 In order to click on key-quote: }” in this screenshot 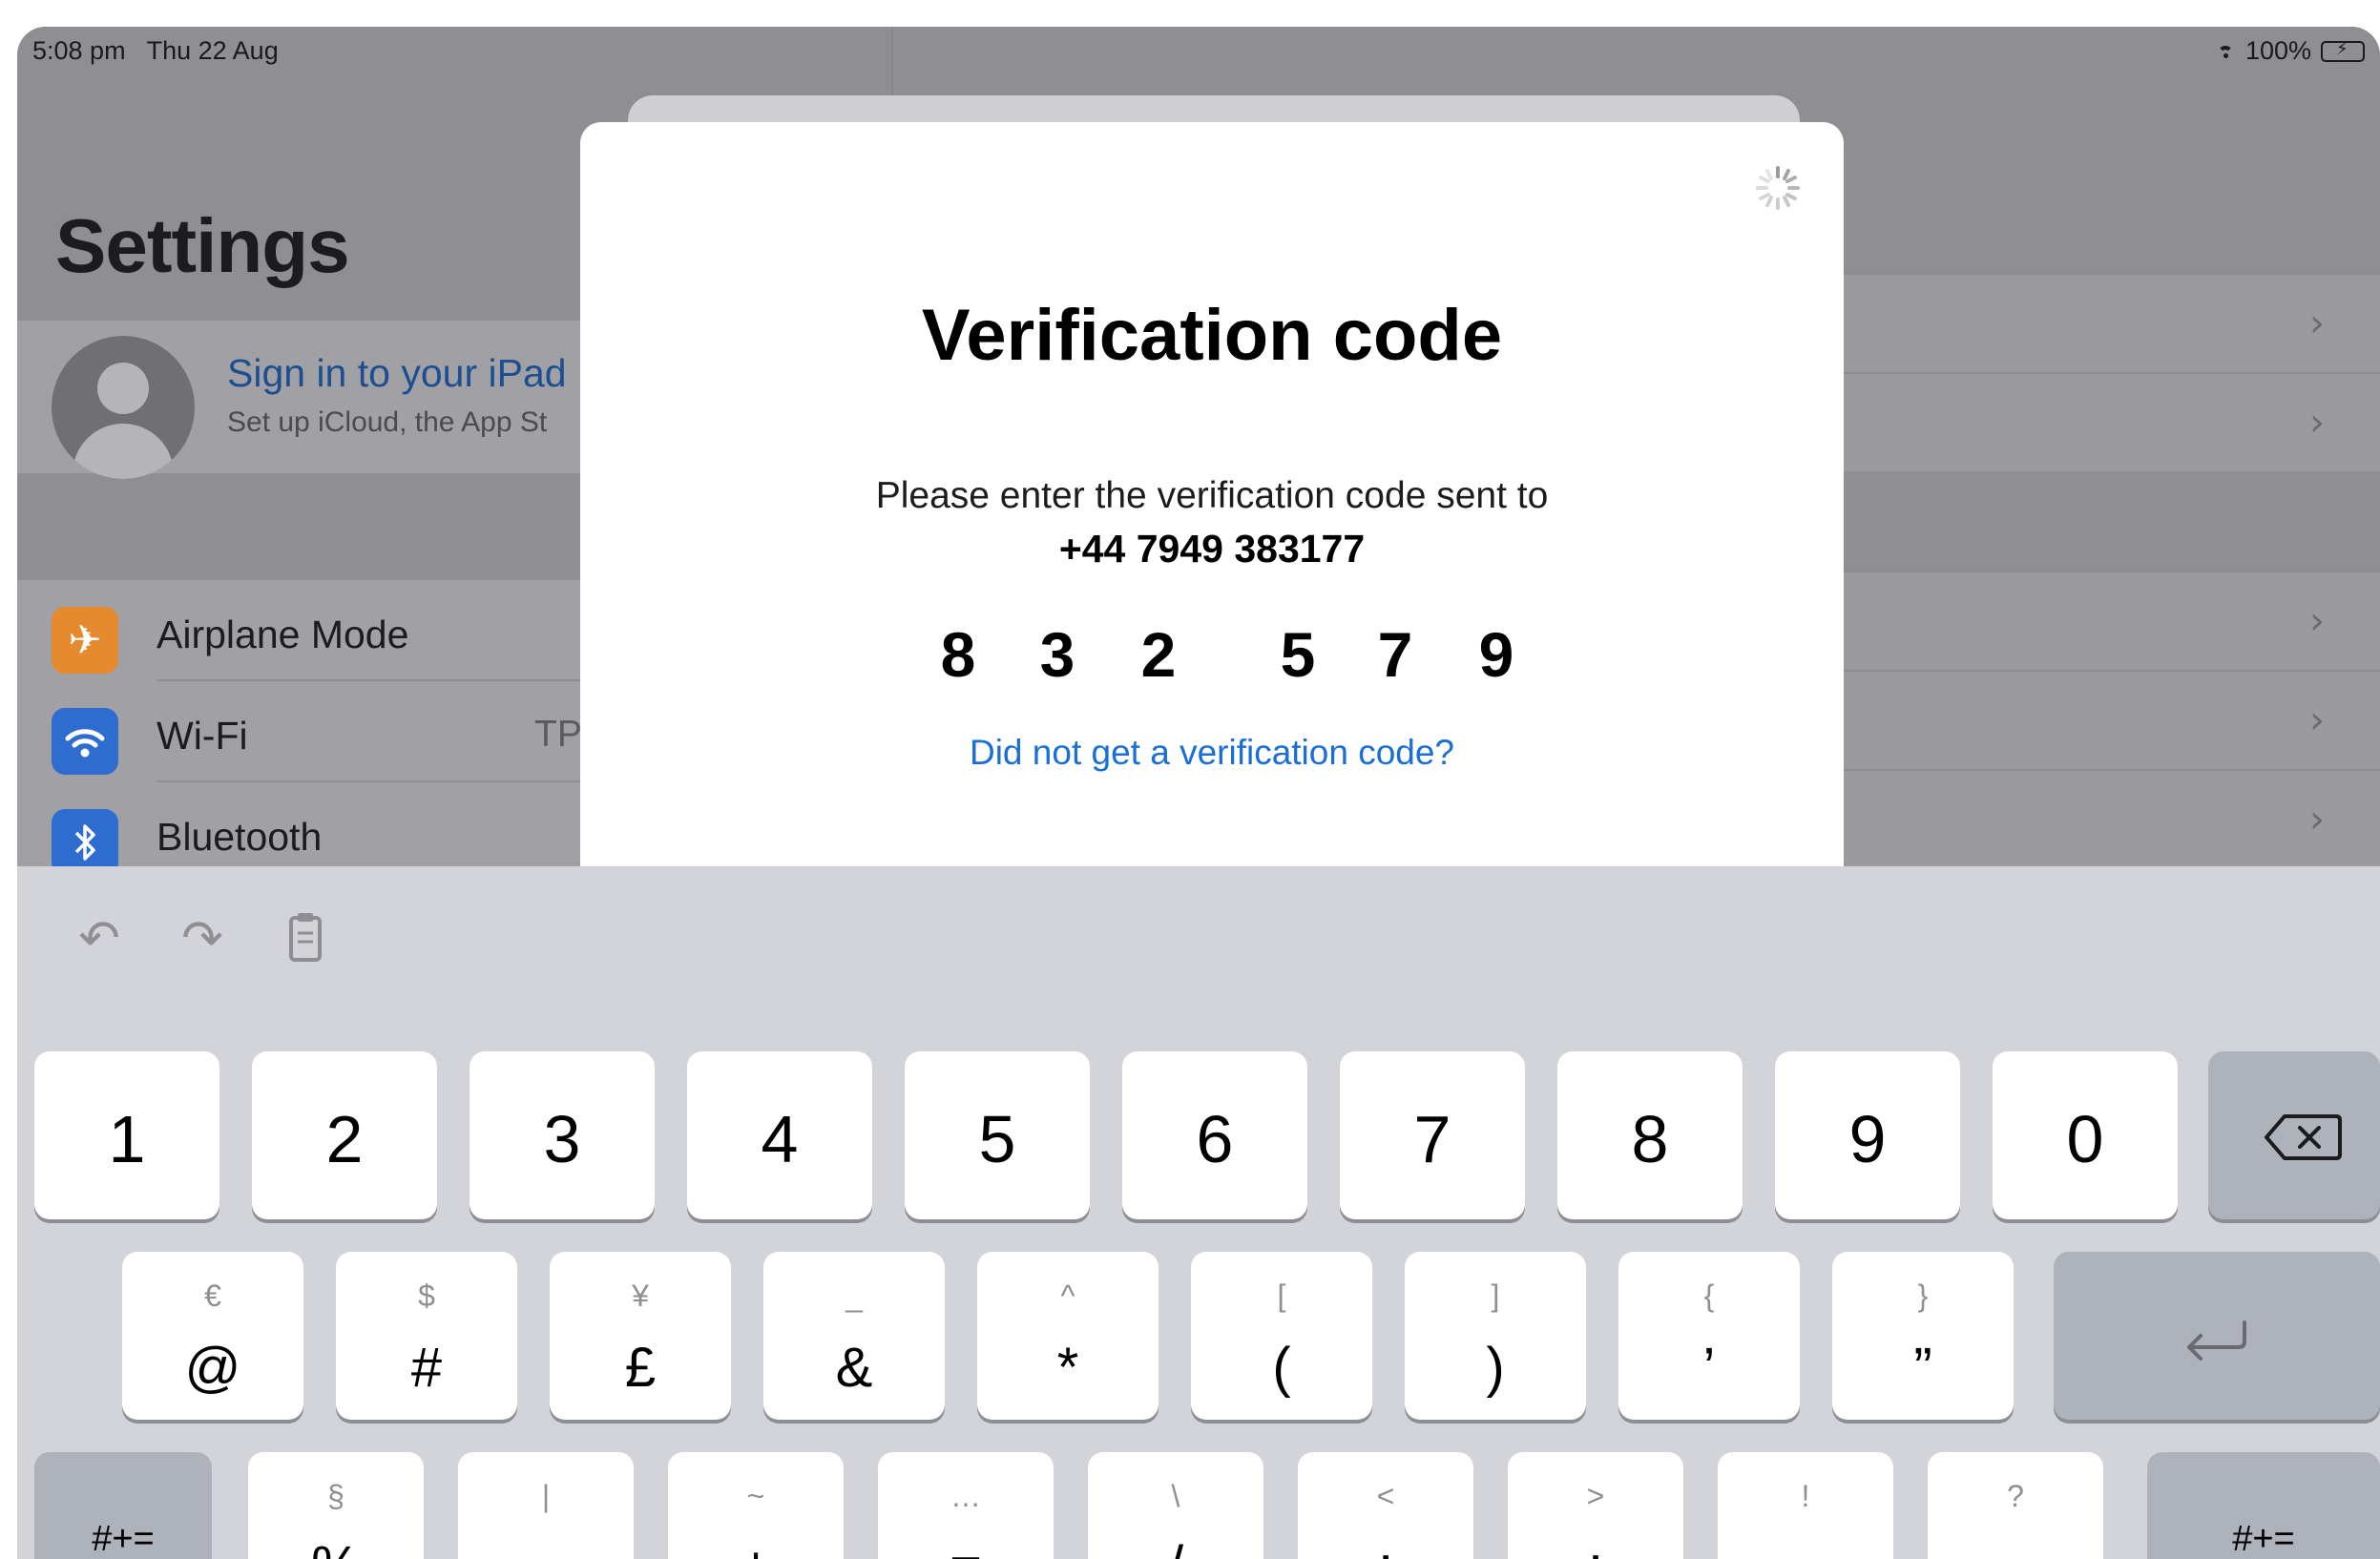, I will do `click(1923, 1336)`.